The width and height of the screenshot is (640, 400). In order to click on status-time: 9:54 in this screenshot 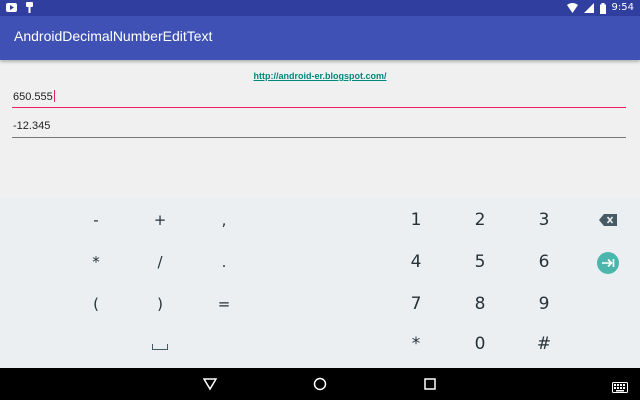, I will do `click(622, 7)`.